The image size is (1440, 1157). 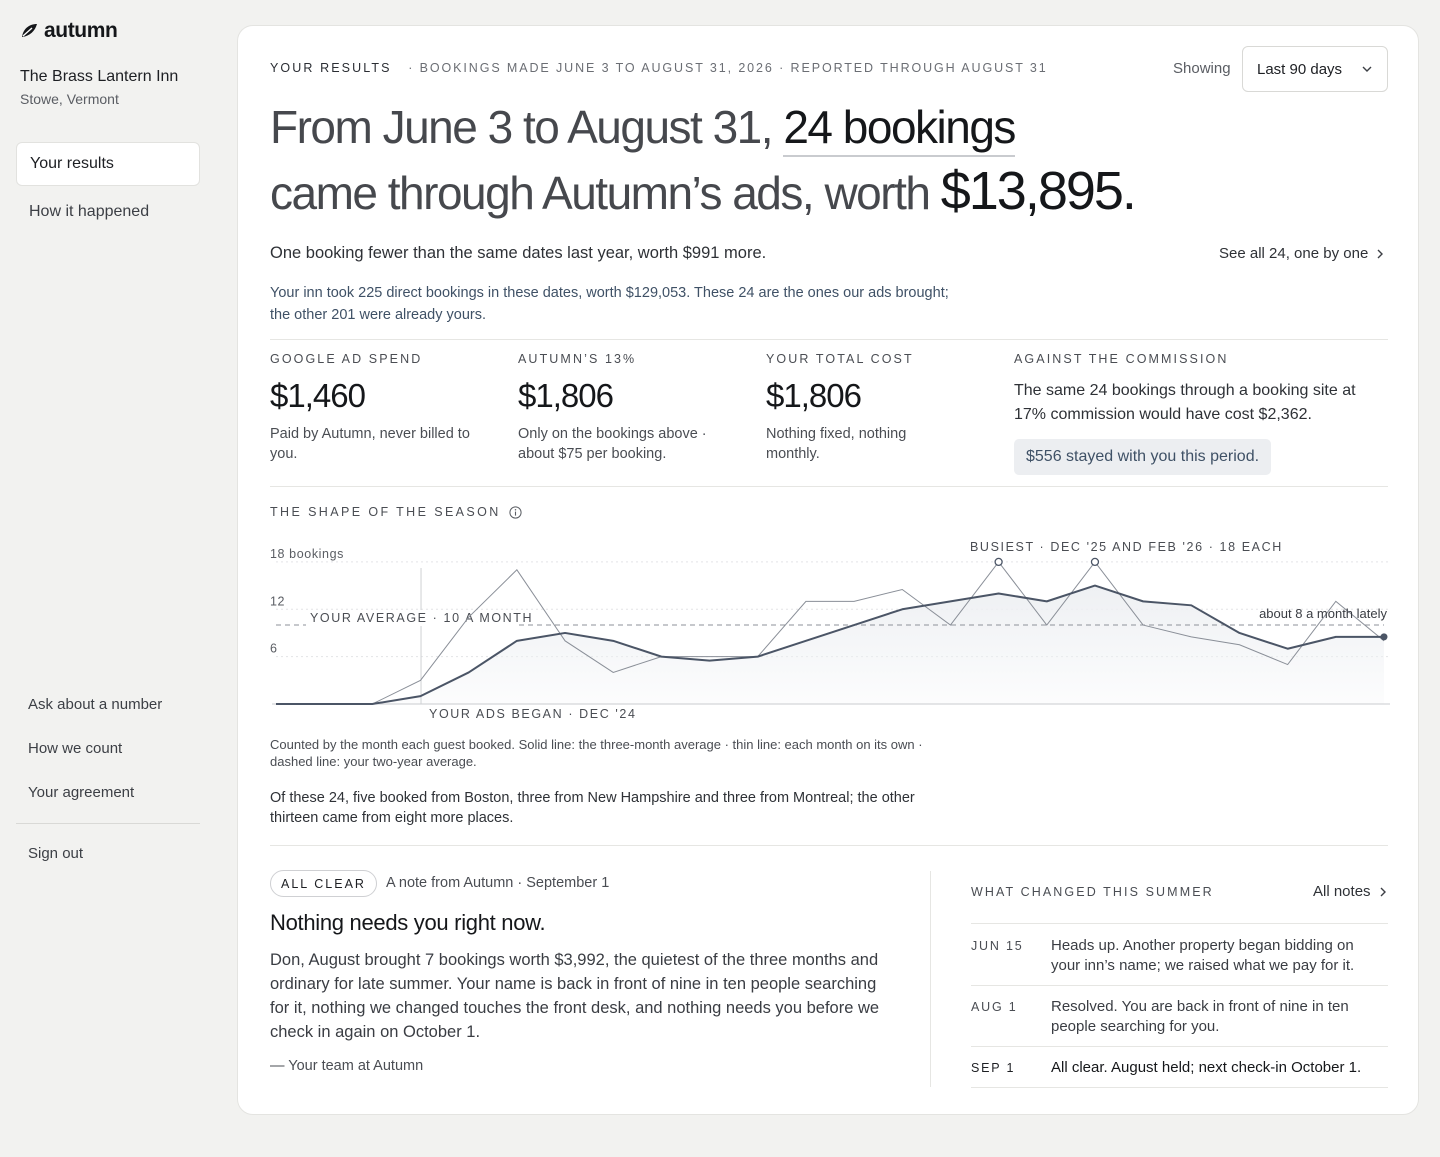 What do you see at coordinates (277, 601) in the screenshot?
I see `y-tick-label: 12` at bounding box center [277, 601].